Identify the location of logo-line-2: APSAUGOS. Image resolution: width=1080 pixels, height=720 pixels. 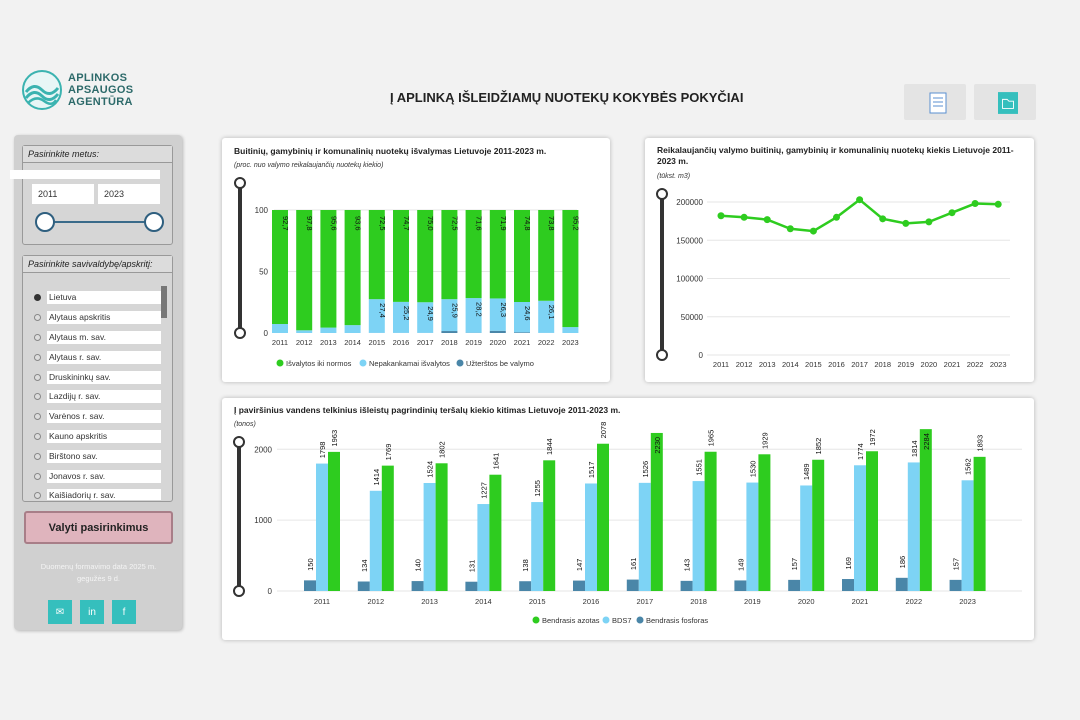
(101, 90).